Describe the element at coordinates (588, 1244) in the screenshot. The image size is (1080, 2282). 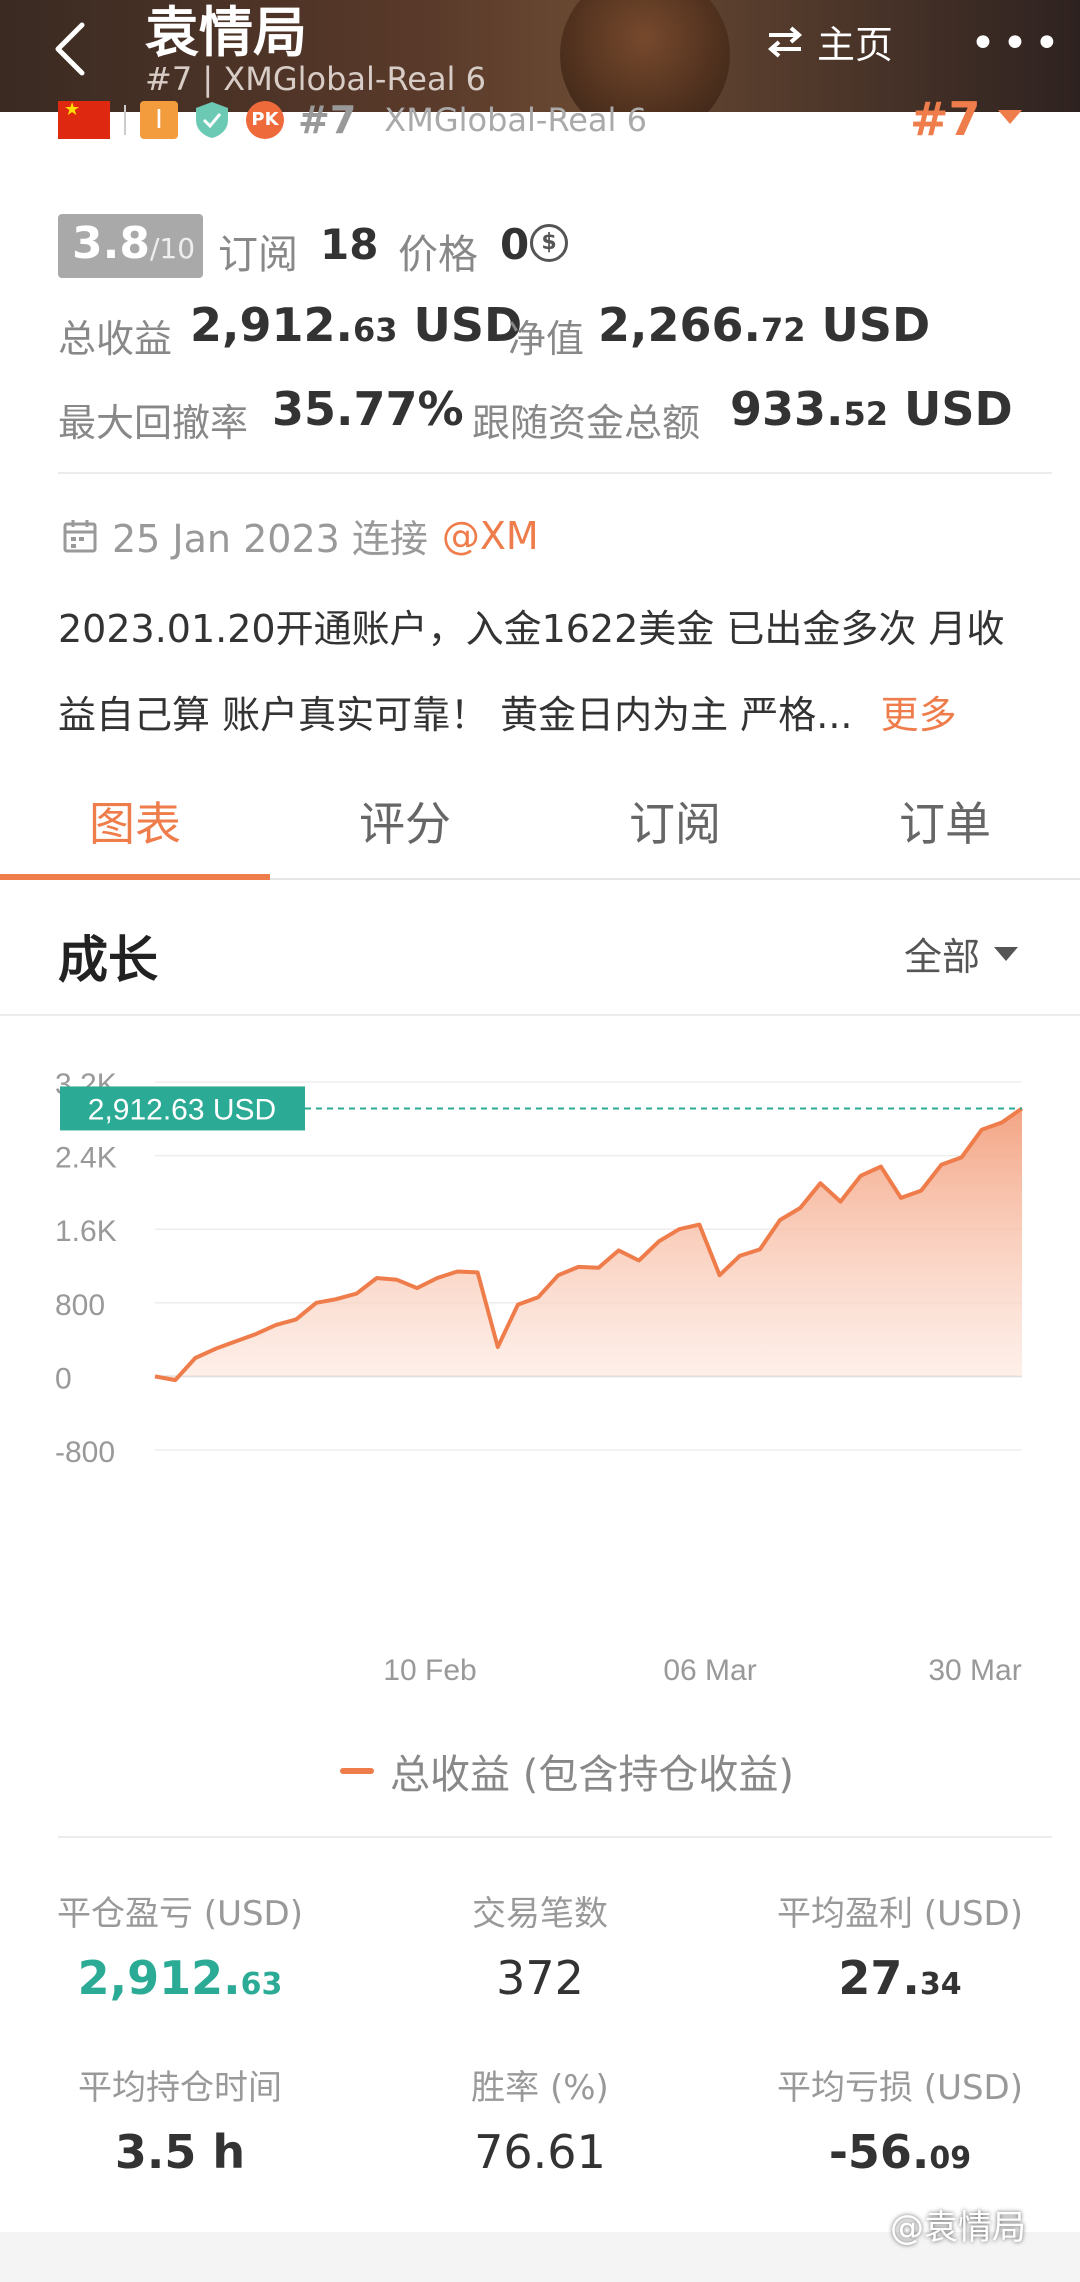
I see `chart-area` at that location.